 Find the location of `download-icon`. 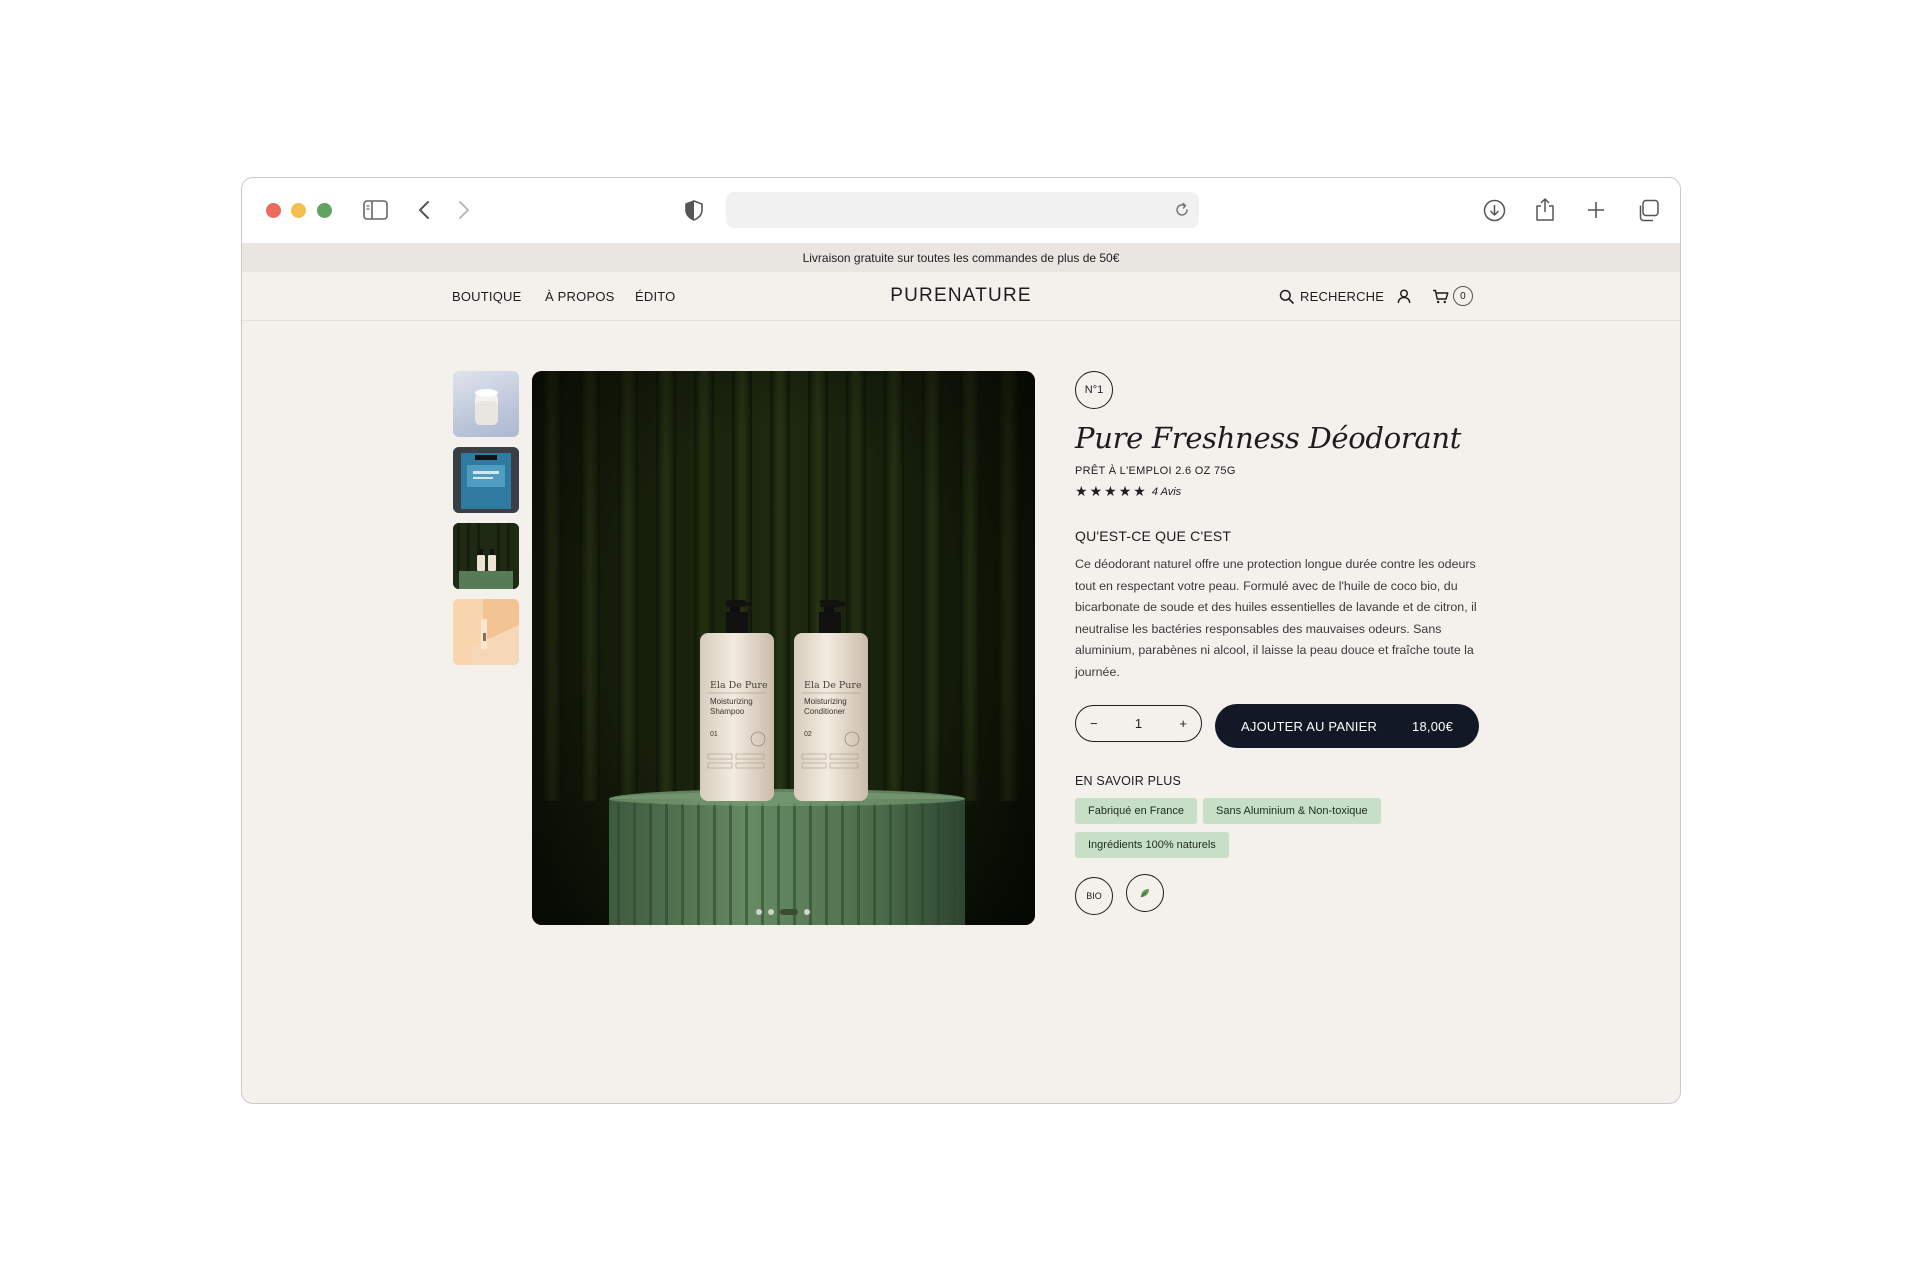

download-icon is located at coordinates (1494, 210).